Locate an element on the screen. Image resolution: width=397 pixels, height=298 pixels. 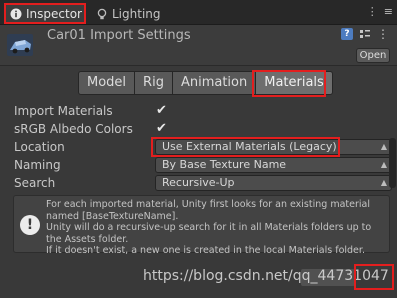
scrollbar is located at coordinates (392, 163).